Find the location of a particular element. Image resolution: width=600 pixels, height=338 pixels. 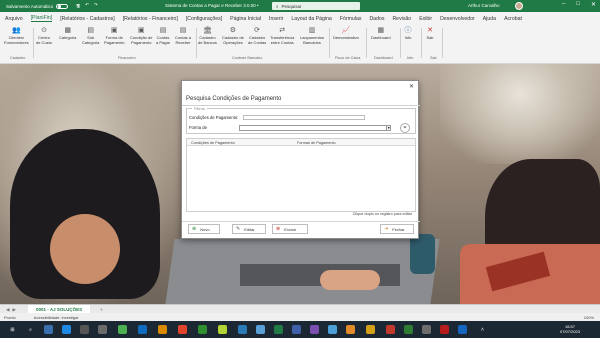

autosave: Salvamento Automático is located at coordinates (37, 6).